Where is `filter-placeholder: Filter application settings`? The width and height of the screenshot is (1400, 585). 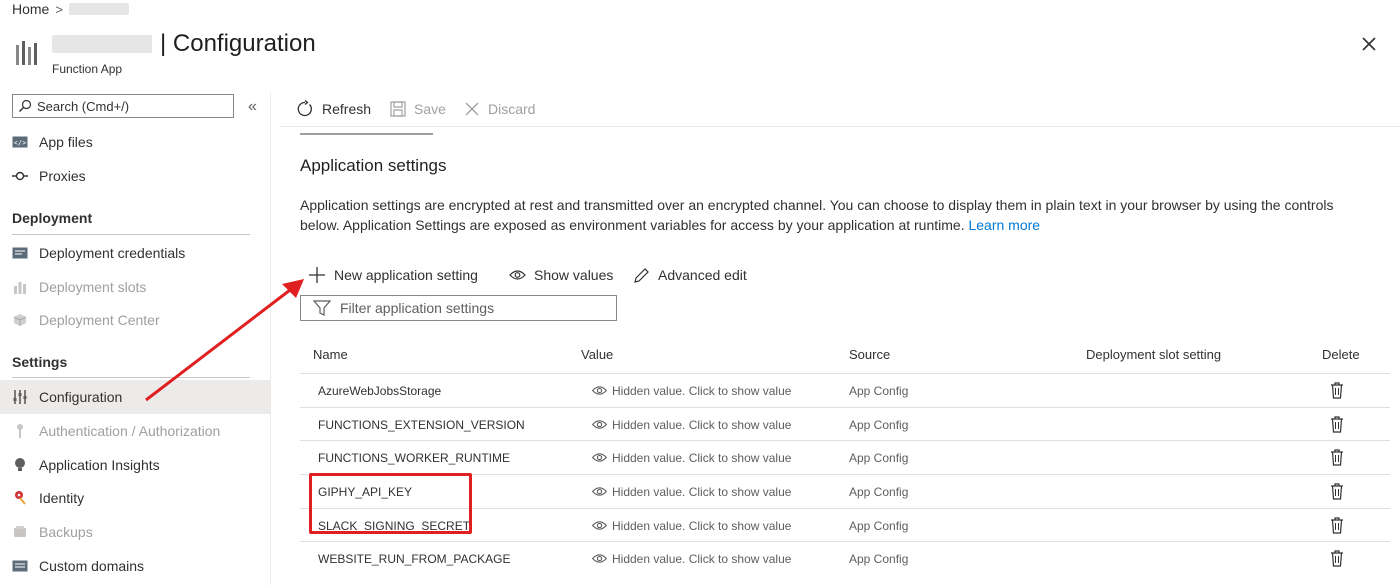 filter-placeholder: Filter application settings is located at coordinates (417, 308).